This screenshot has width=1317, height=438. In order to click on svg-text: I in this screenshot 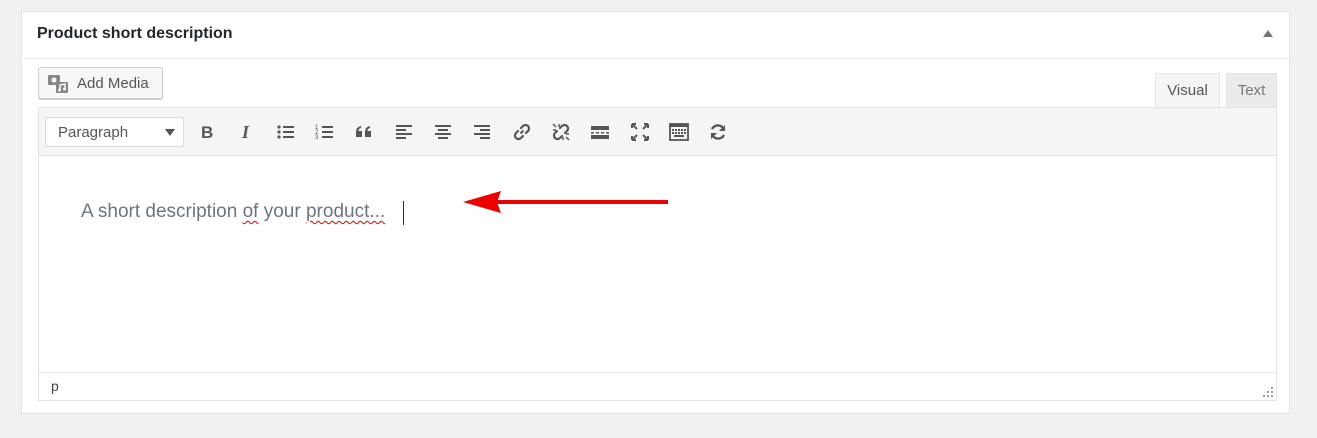, I will do `click(245, 132)`.